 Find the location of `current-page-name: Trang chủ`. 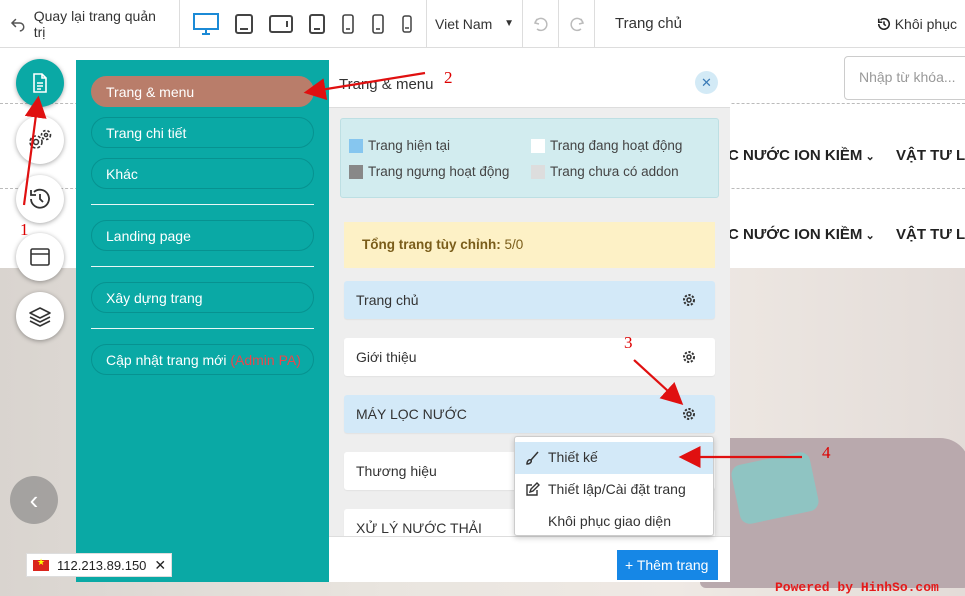

current-page-name: Trang chủ is located at coordinates (648, 23).